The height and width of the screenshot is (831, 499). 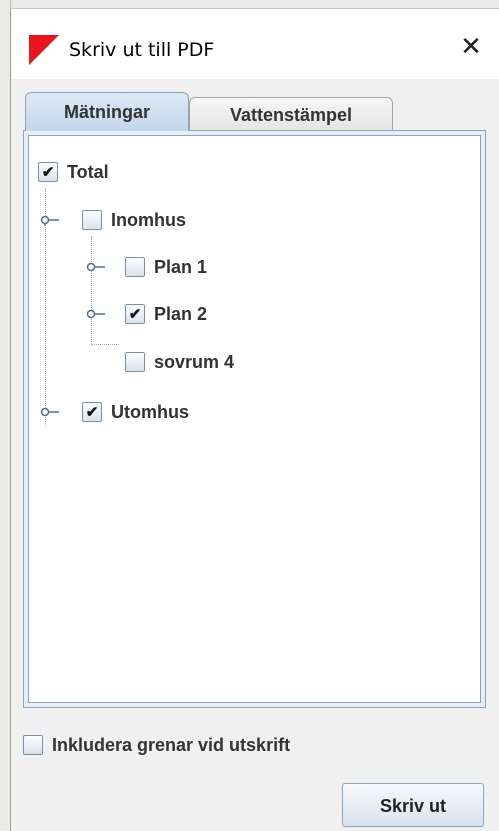 What do you see at coordinates (413, 805) in the screenshot?
I see `print-button: Skriv ut` at bounding box center [413, 805].